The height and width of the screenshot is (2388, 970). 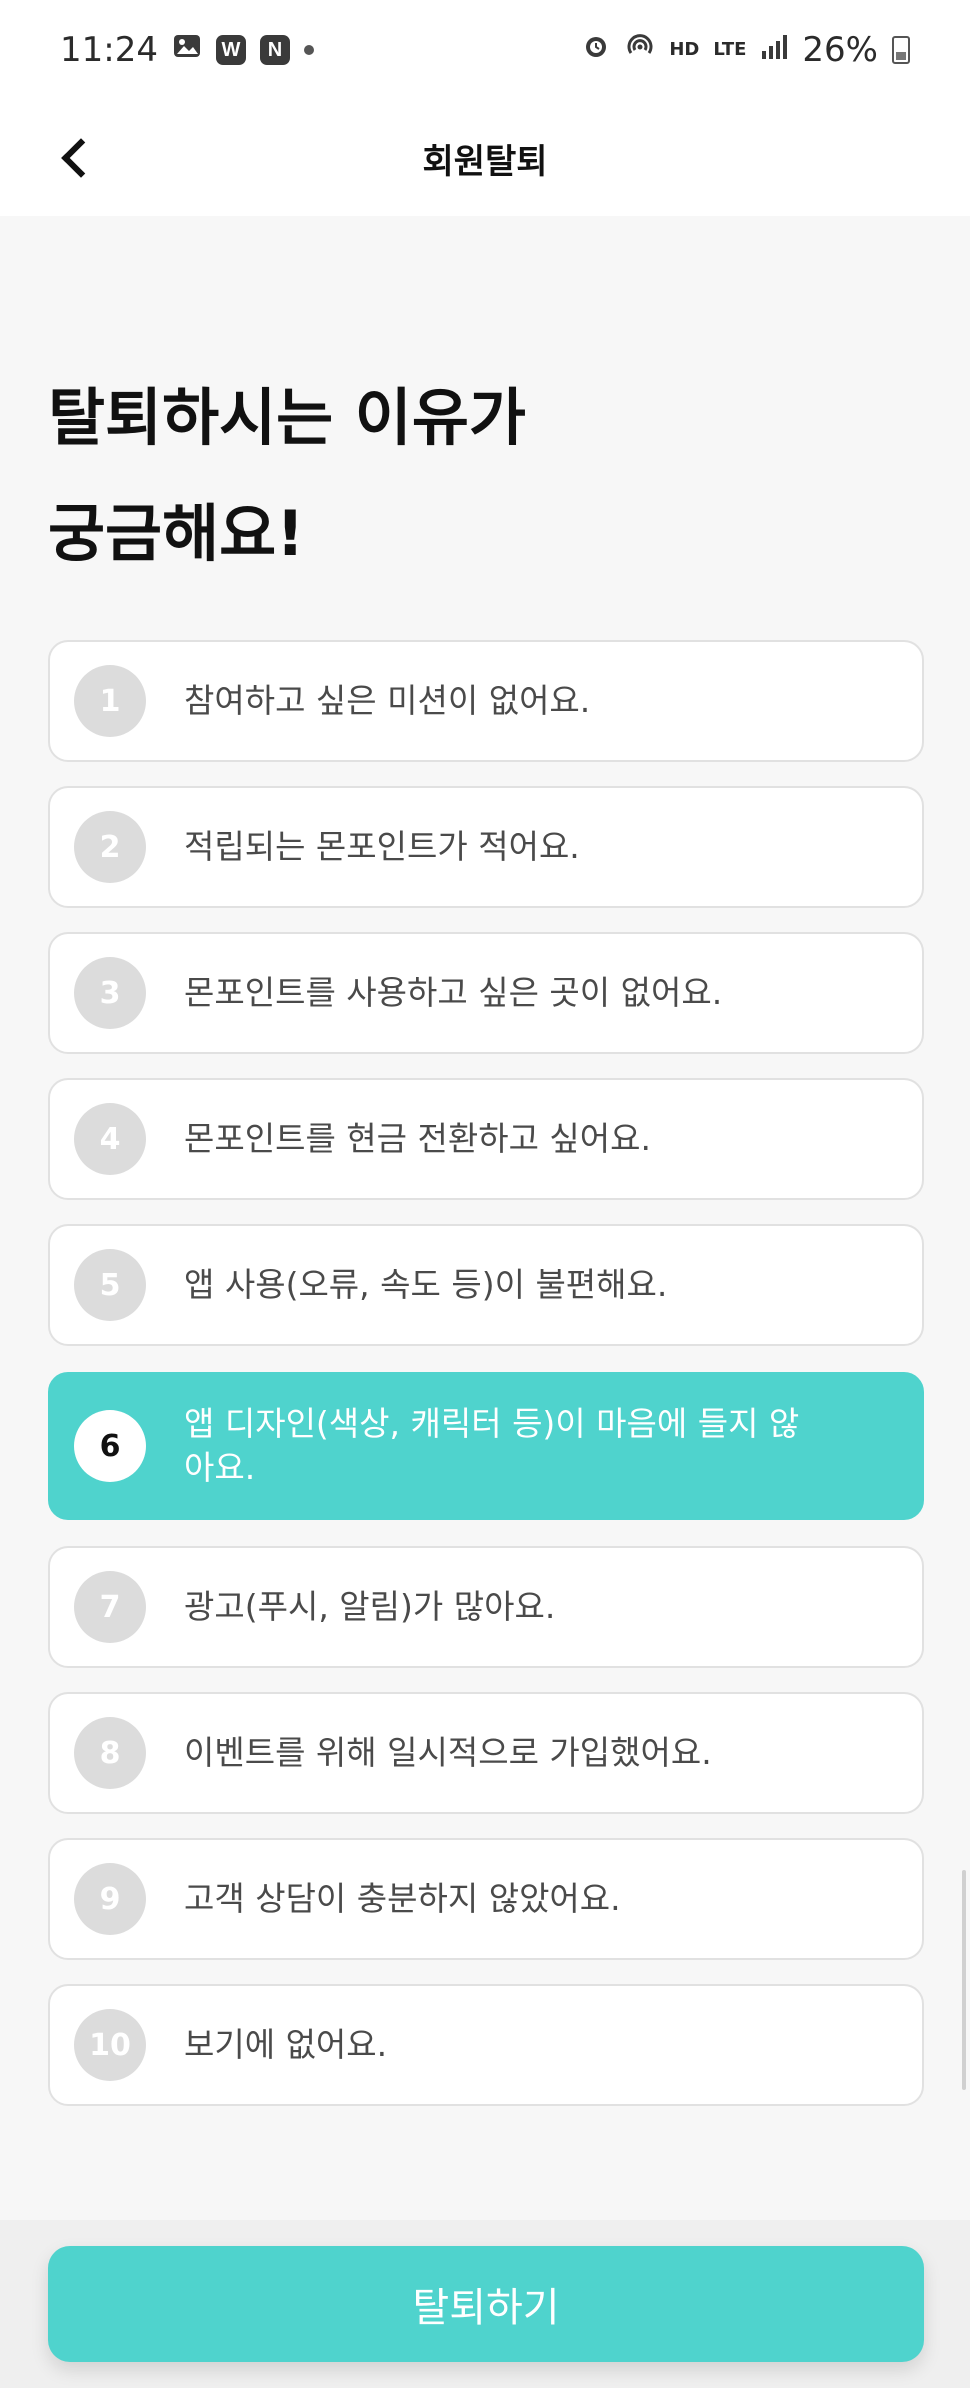 I want to click on option-number: 2, so click(x=110, y=847).